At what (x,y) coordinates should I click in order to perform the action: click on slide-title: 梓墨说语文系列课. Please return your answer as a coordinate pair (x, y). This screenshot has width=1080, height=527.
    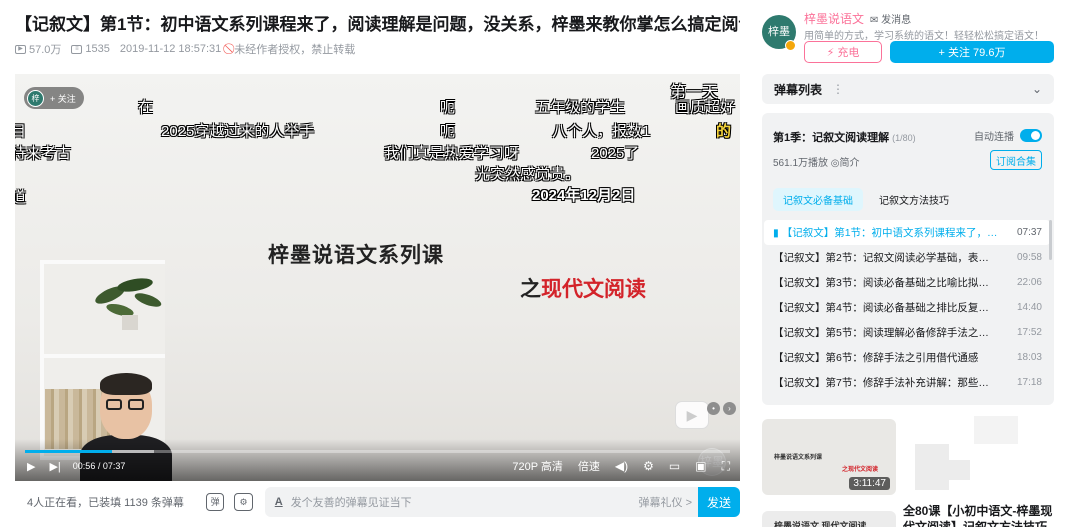
    Looking at the image, I should click on (356, 255).